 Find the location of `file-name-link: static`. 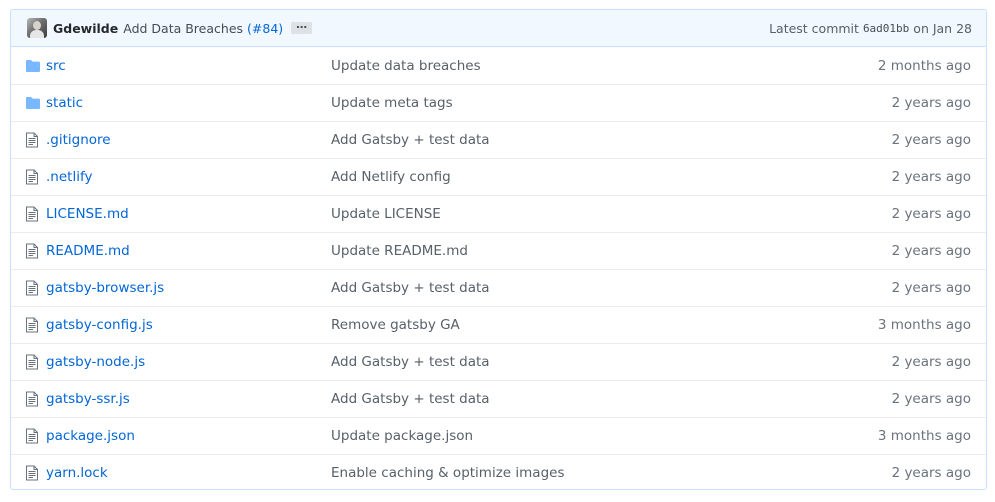

file-name-link: static is located at coordinates (188, 103).